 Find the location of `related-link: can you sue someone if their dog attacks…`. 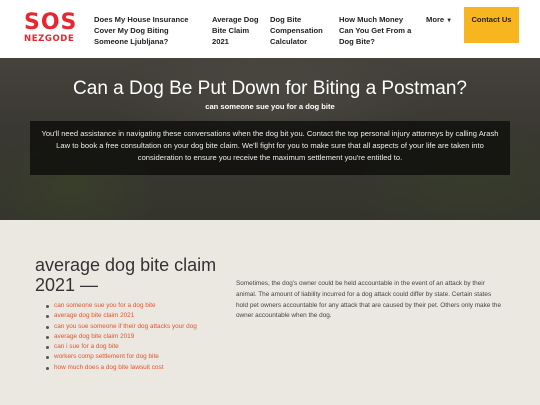

related-link: can you sue someone if their dog attacks… is located at coordinates (140, 327).